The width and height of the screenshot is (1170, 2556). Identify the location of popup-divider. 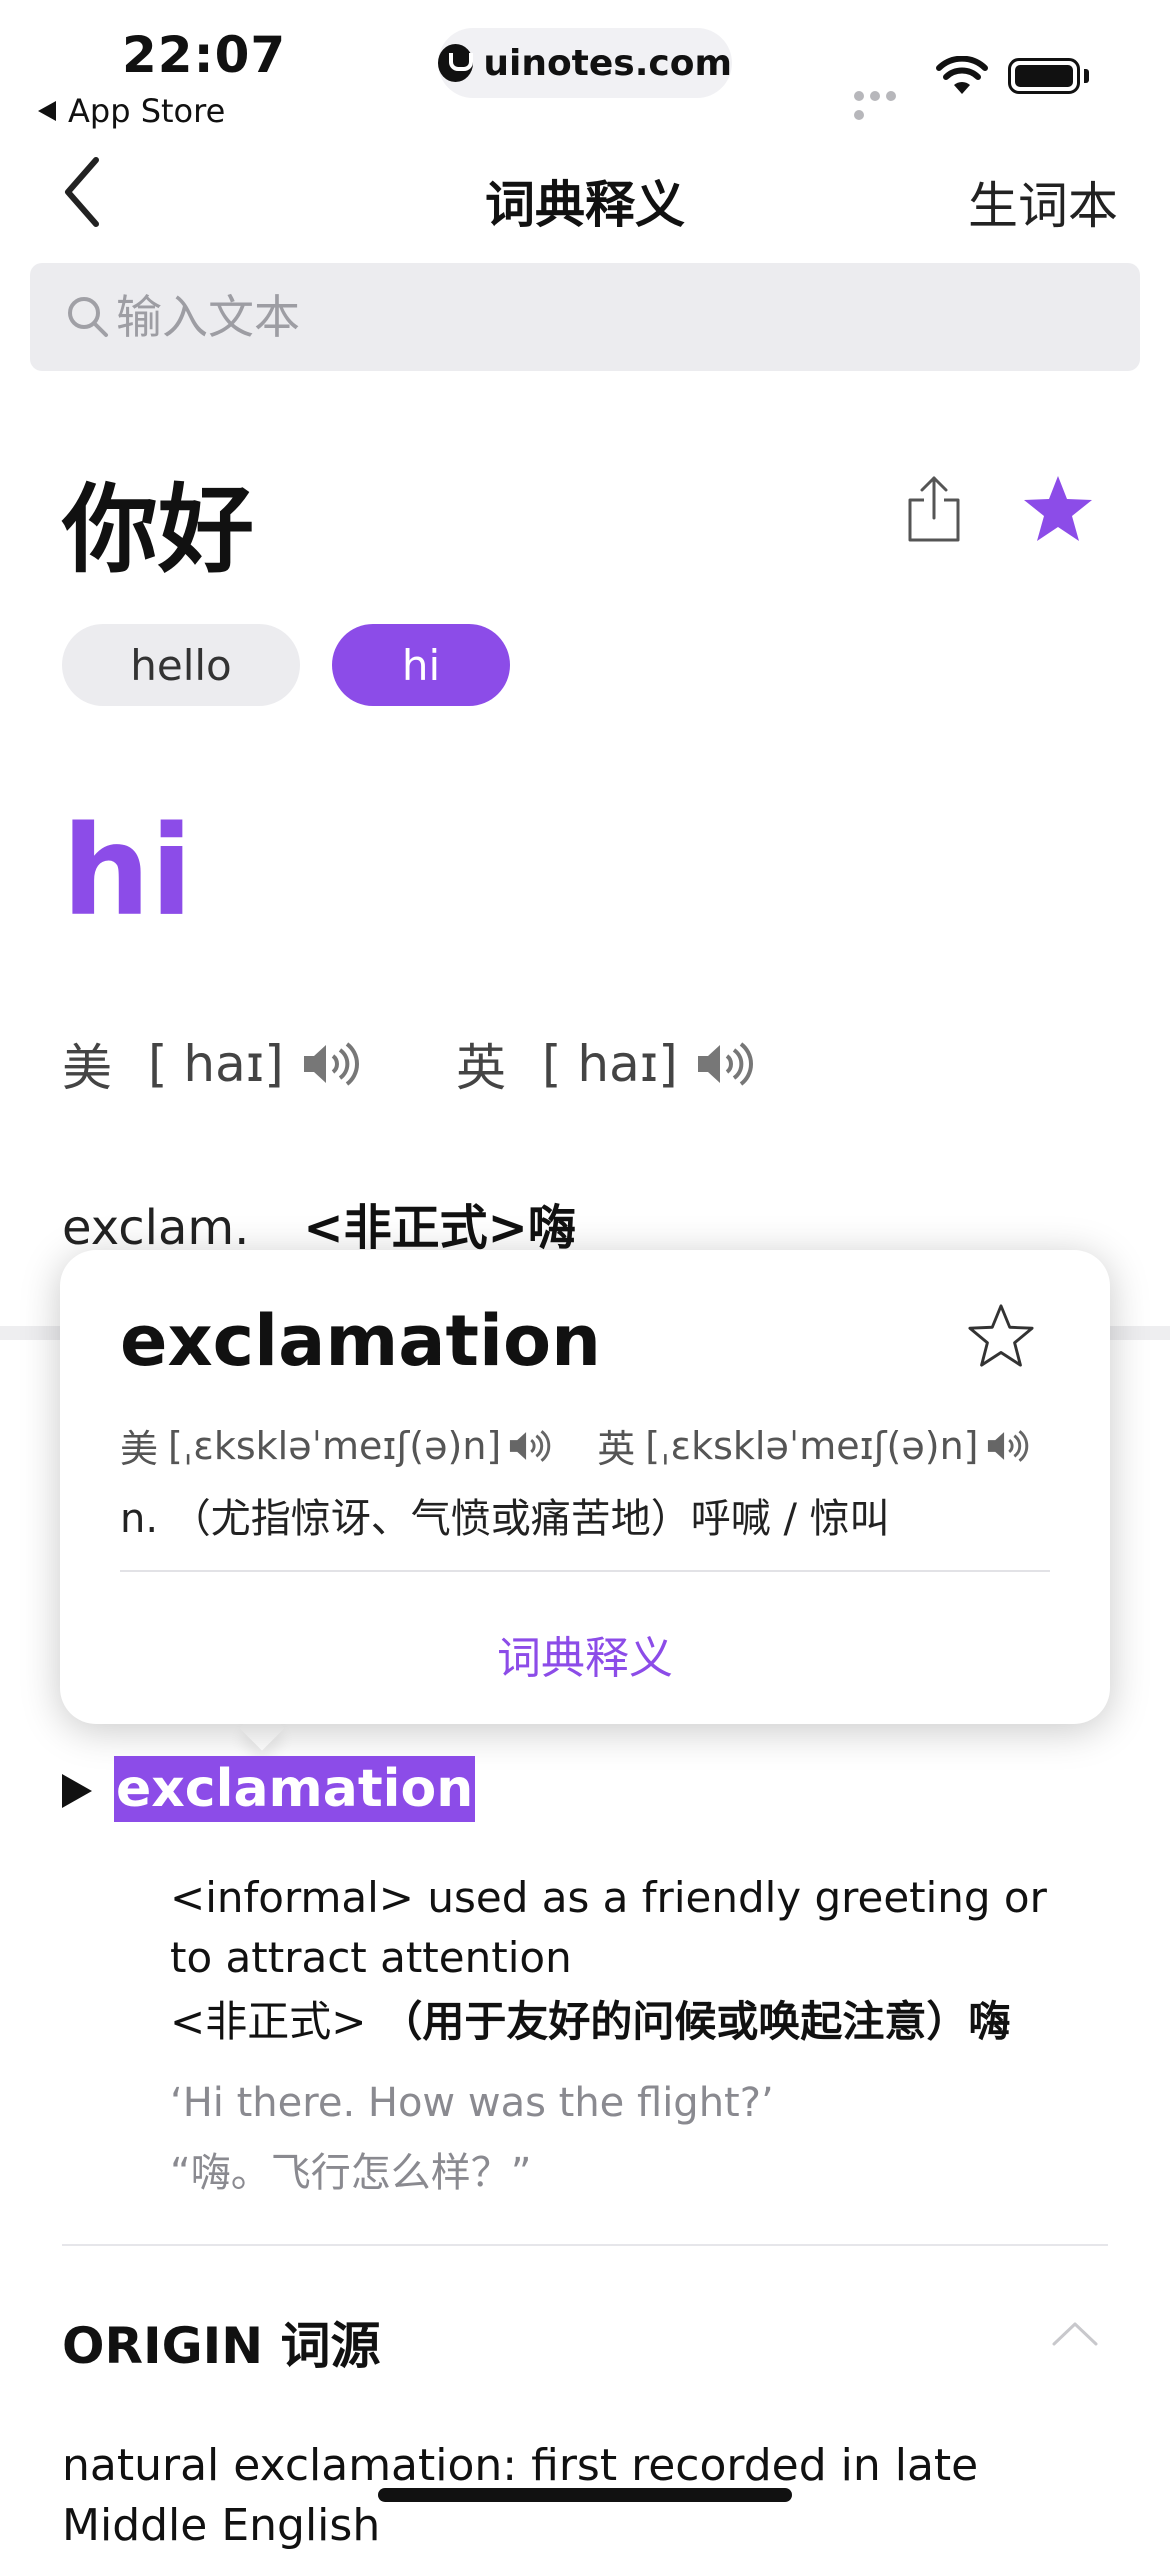
(585, 1571).